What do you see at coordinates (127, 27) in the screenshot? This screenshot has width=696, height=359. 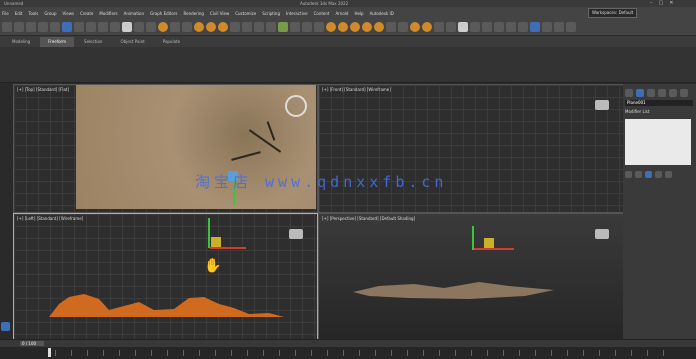 I see `move-icon` at bounding box center [127, 27].